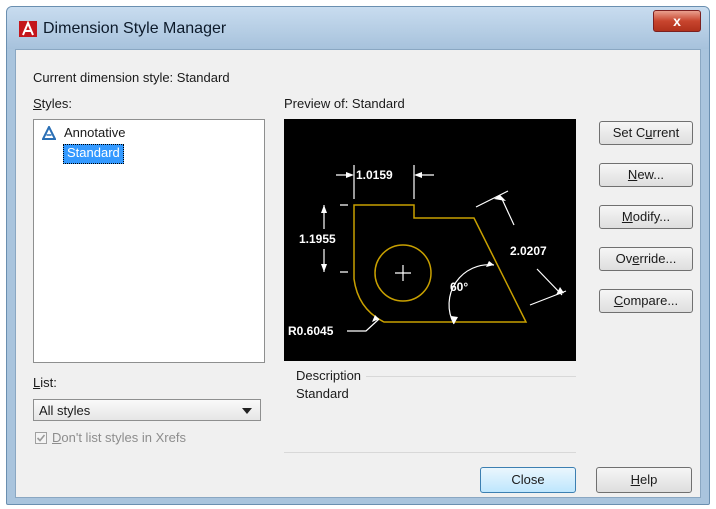 Image resolution: width=716 pixels, height=509 pixels. What do you see at coordinates (646, 133) in the screenshot?
I see `set-current-button: Set Current` at bounding box center [646, 133].